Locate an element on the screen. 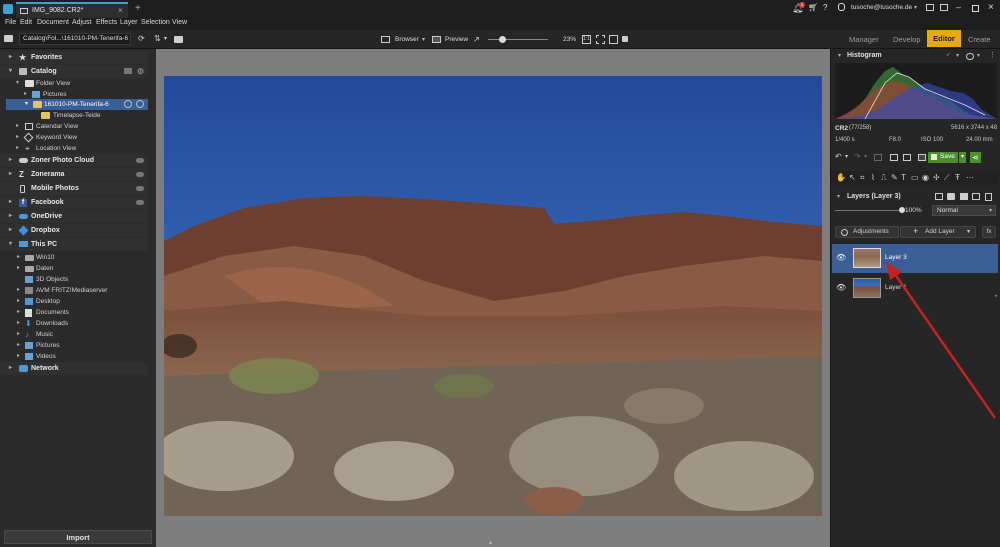 The image size is (1000, 547). sort-icon: ⇅ is located at coordinates (157, 39).